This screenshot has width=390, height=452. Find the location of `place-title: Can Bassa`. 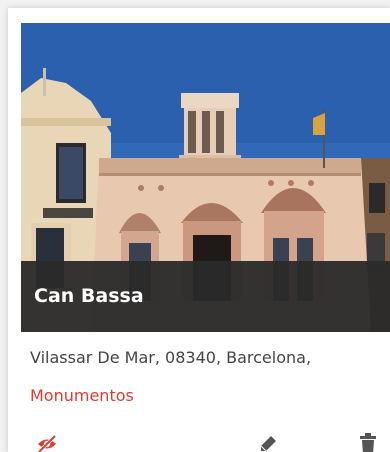

place-title: Can Bassa is located at coordinates (89, 296).